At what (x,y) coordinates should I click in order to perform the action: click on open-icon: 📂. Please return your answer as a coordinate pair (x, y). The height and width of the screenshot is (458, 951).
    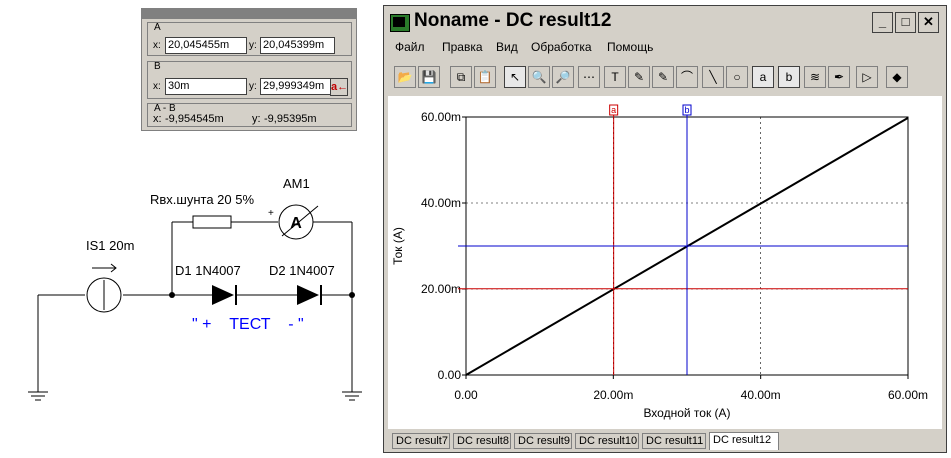
    Looking at the image, I should click on (405, 77).